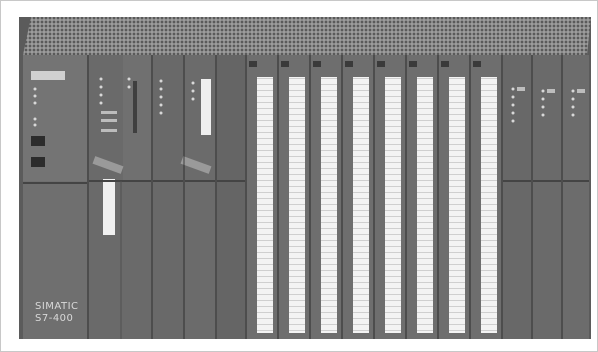 Image resolution: width=598 pixels, height=352 pixels. I want to click on brand-line1: SIMATIC, so click(57, 306).